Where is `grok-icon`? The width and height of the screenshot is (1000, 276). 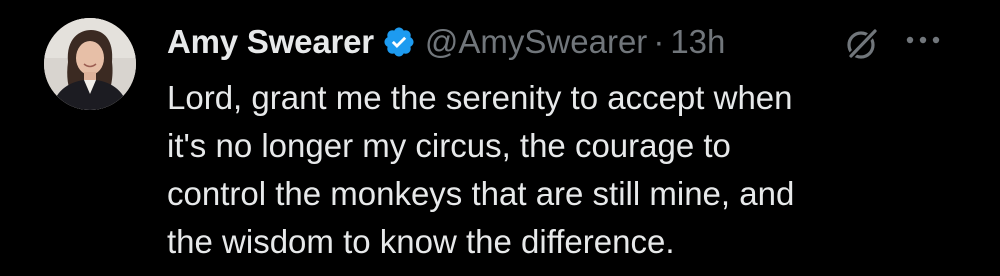
grok-icon is located at coordinates (862, 44).